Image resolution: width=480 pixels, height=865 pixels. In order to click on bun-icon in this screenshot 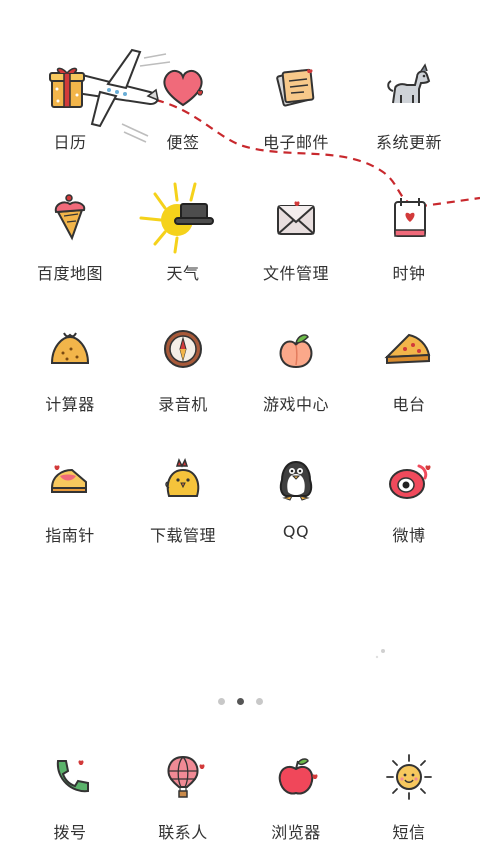, I will do `click(70, 349)`.